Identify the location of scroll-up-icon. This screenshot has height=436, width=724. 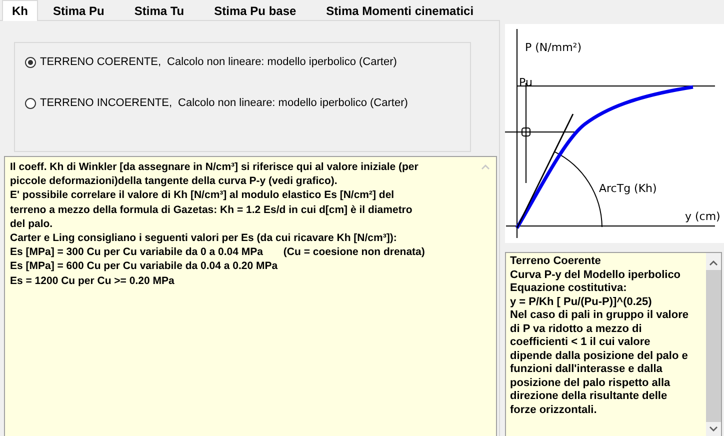
(713, 263).